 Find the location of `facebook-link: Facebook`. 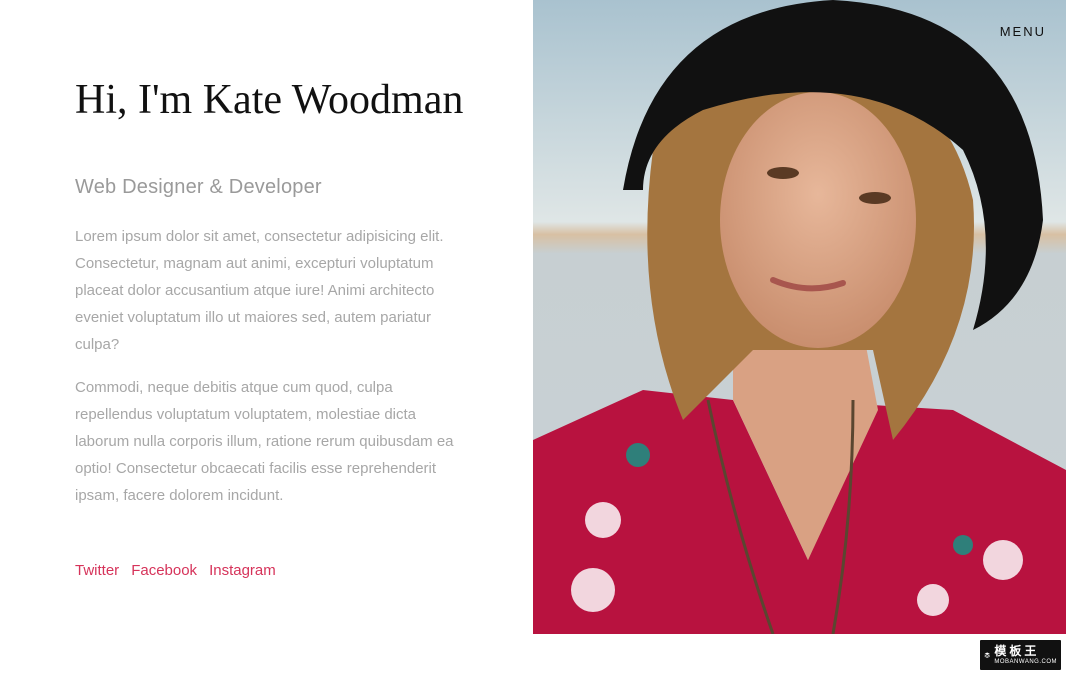

facebook-link: Facebook is located at coordinates (164, 571).